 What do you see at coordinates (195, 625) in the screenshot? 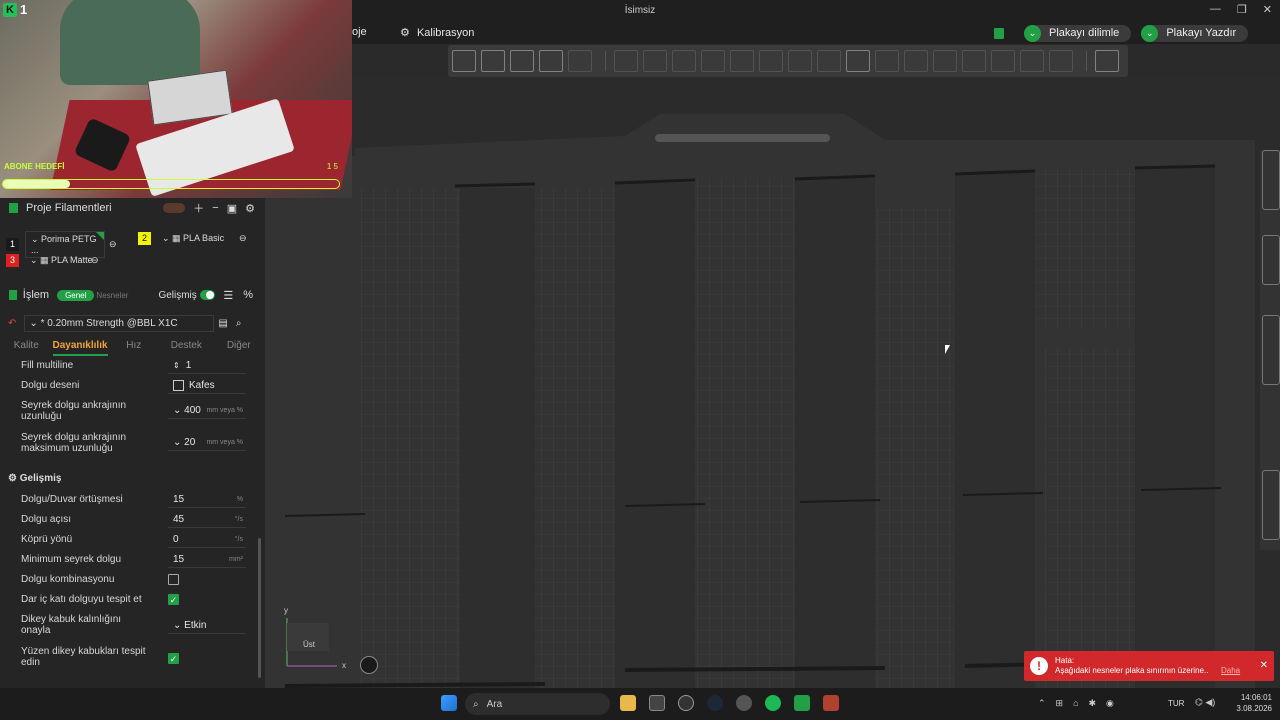
I see `vshell-value: Etkin` at bounding box center [195, 625].